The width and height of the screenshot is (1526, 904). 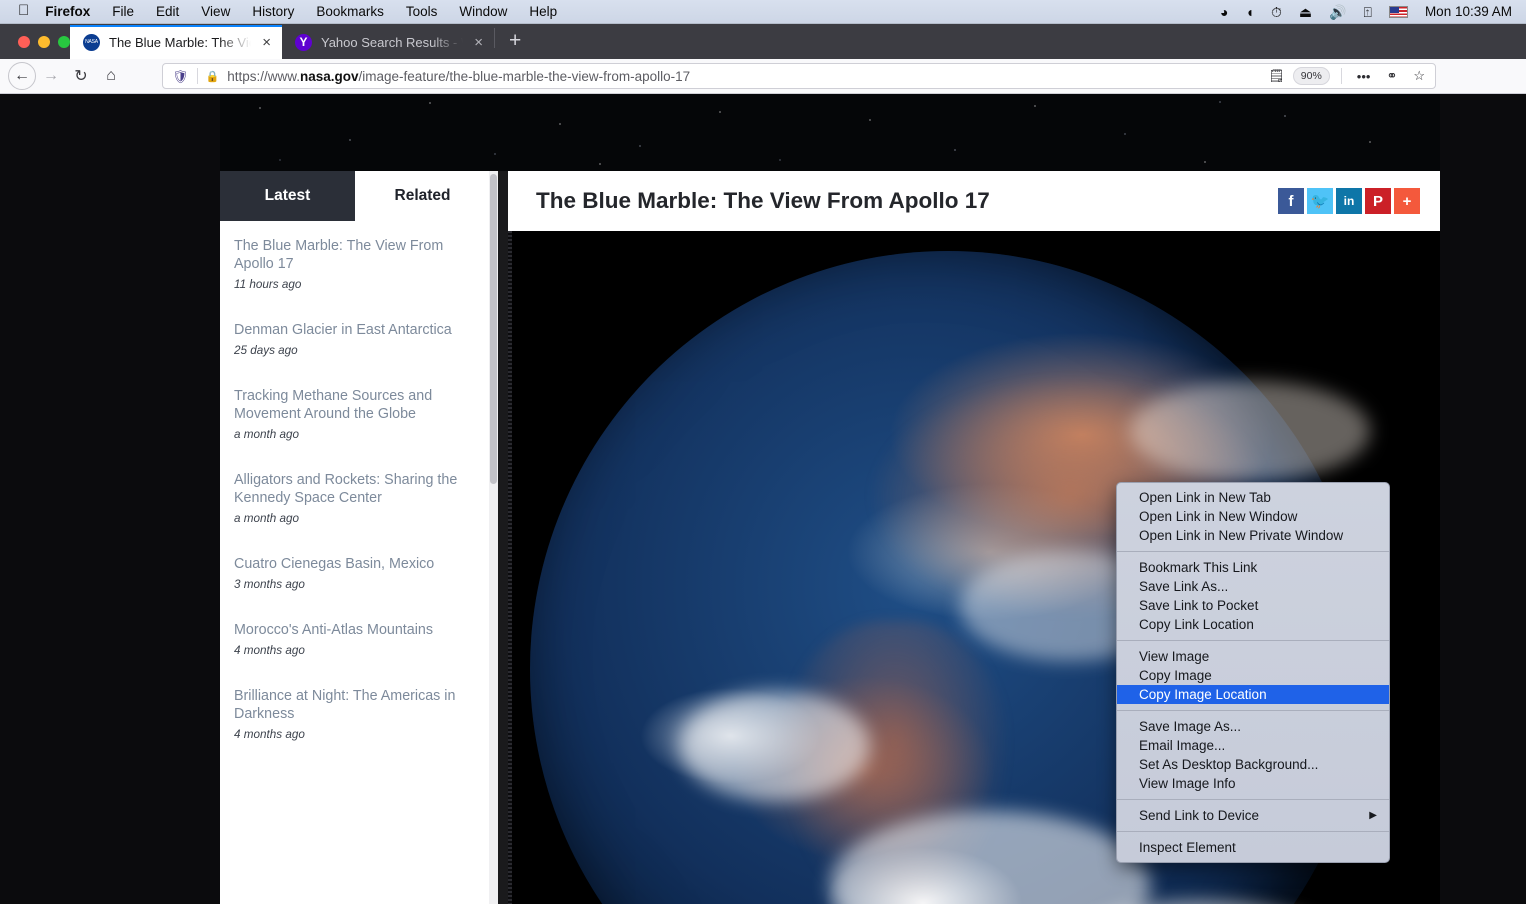 I want to click on menu-bar-clock: Mon 10:39 AM, so click(x=1468, y=11).